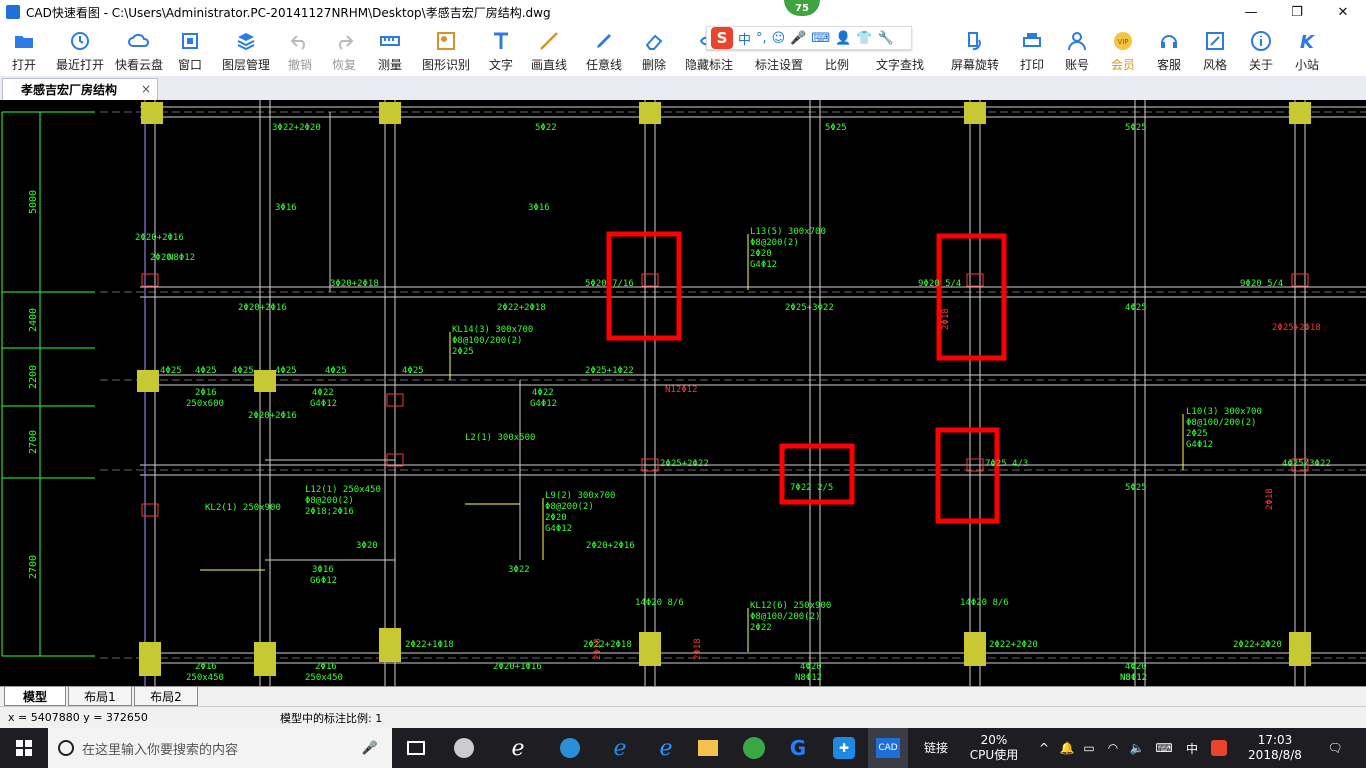 The image size is (1366, 768). What do you see at coordinates (994, 748) in the screenshot?
I see `cpu-usage: 20% CPU使用` at bounding box center [994, 748].